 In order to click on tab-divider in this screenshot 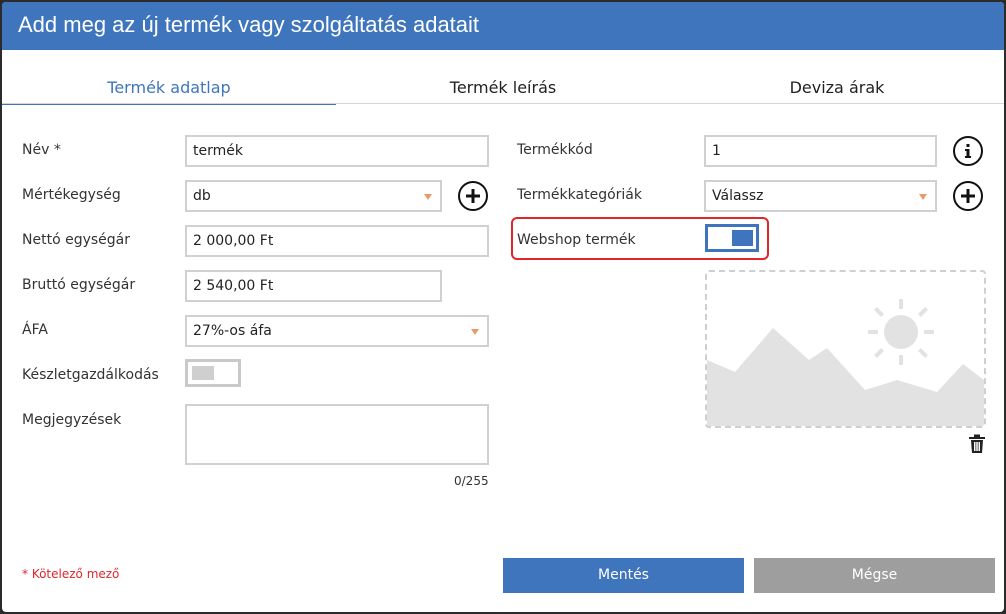, I will do `click(503, 103)`.